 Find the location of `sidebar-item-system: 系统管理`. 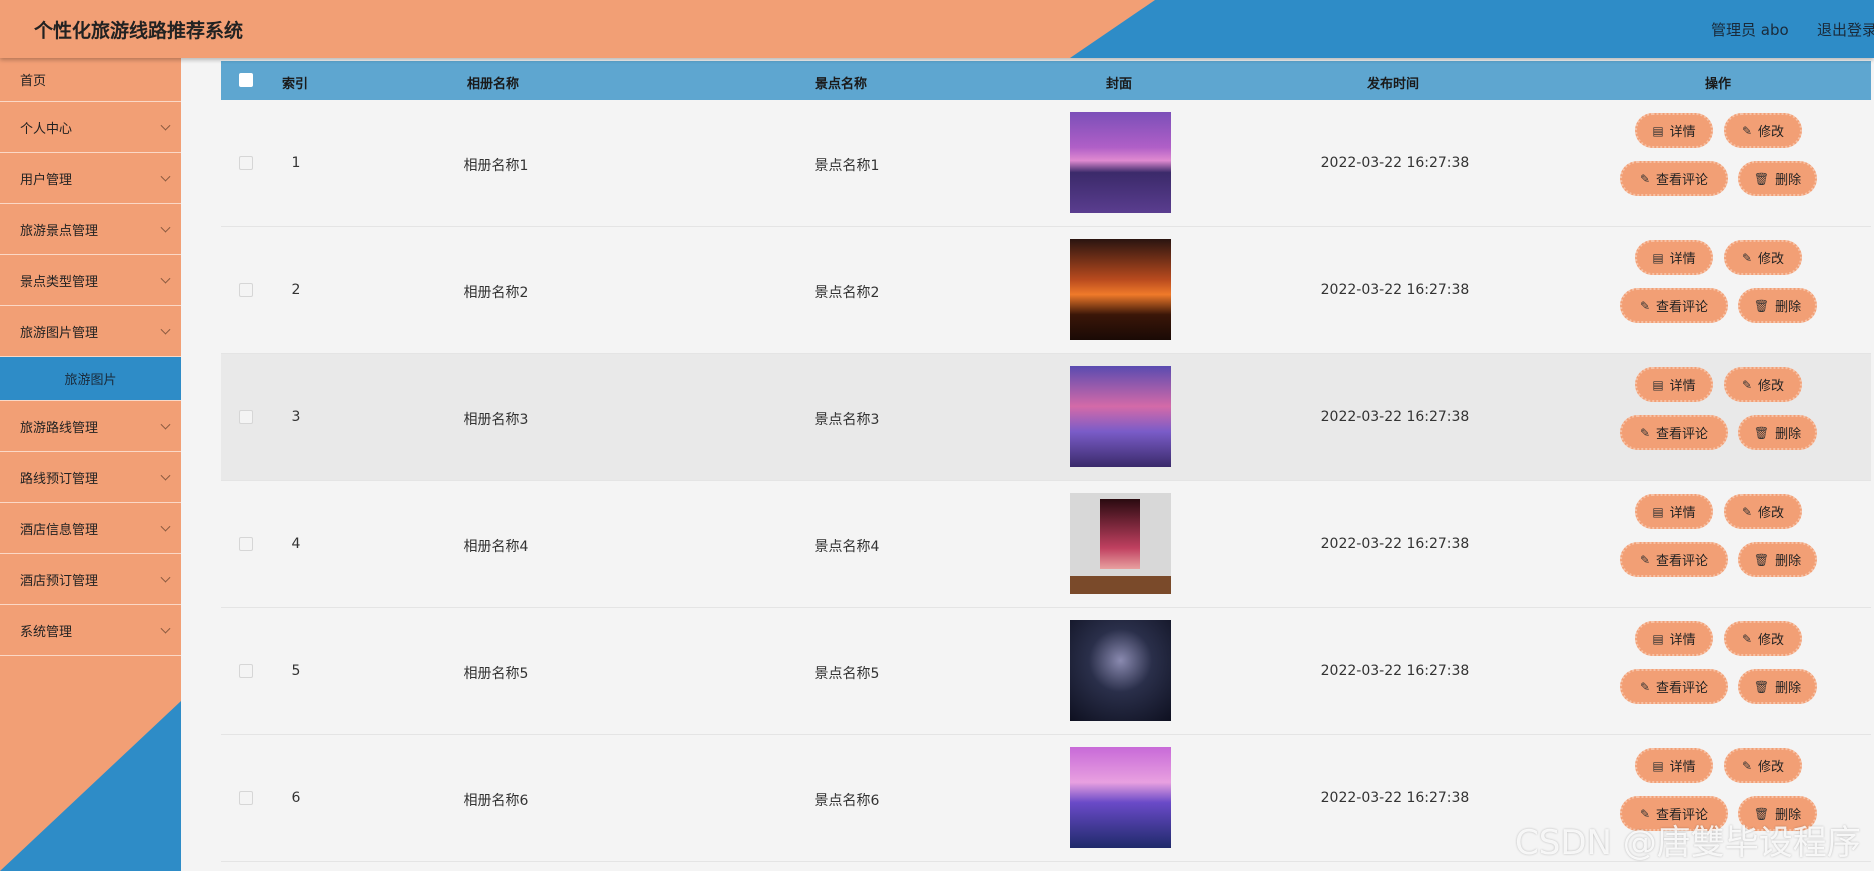

sidebar-item-system: 系统管理 is located at coordinates (90, 630).